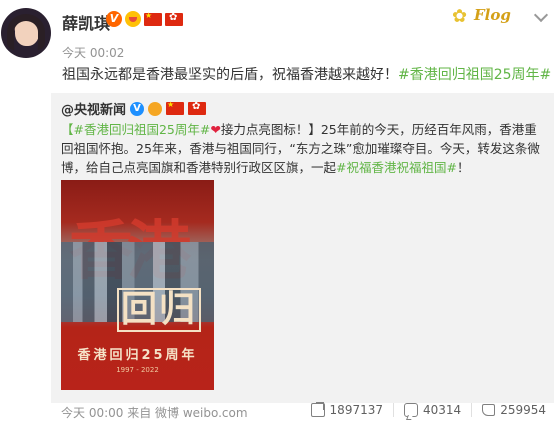 The image size is (554, 429). I want to click on repost-stats: 1897137 40314 259954, so click(428, 410).